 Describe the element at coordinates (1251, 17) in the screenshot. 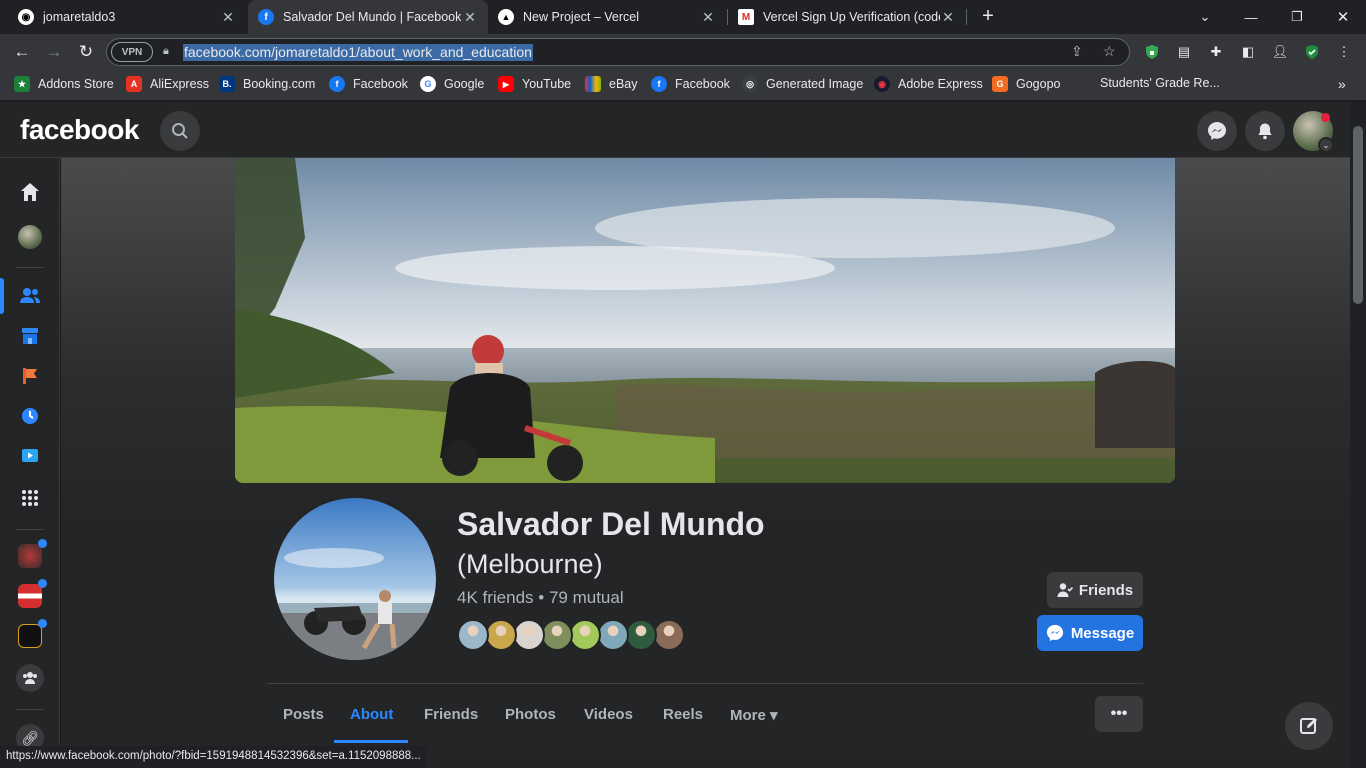

I see `minimize-button: —` at that location.